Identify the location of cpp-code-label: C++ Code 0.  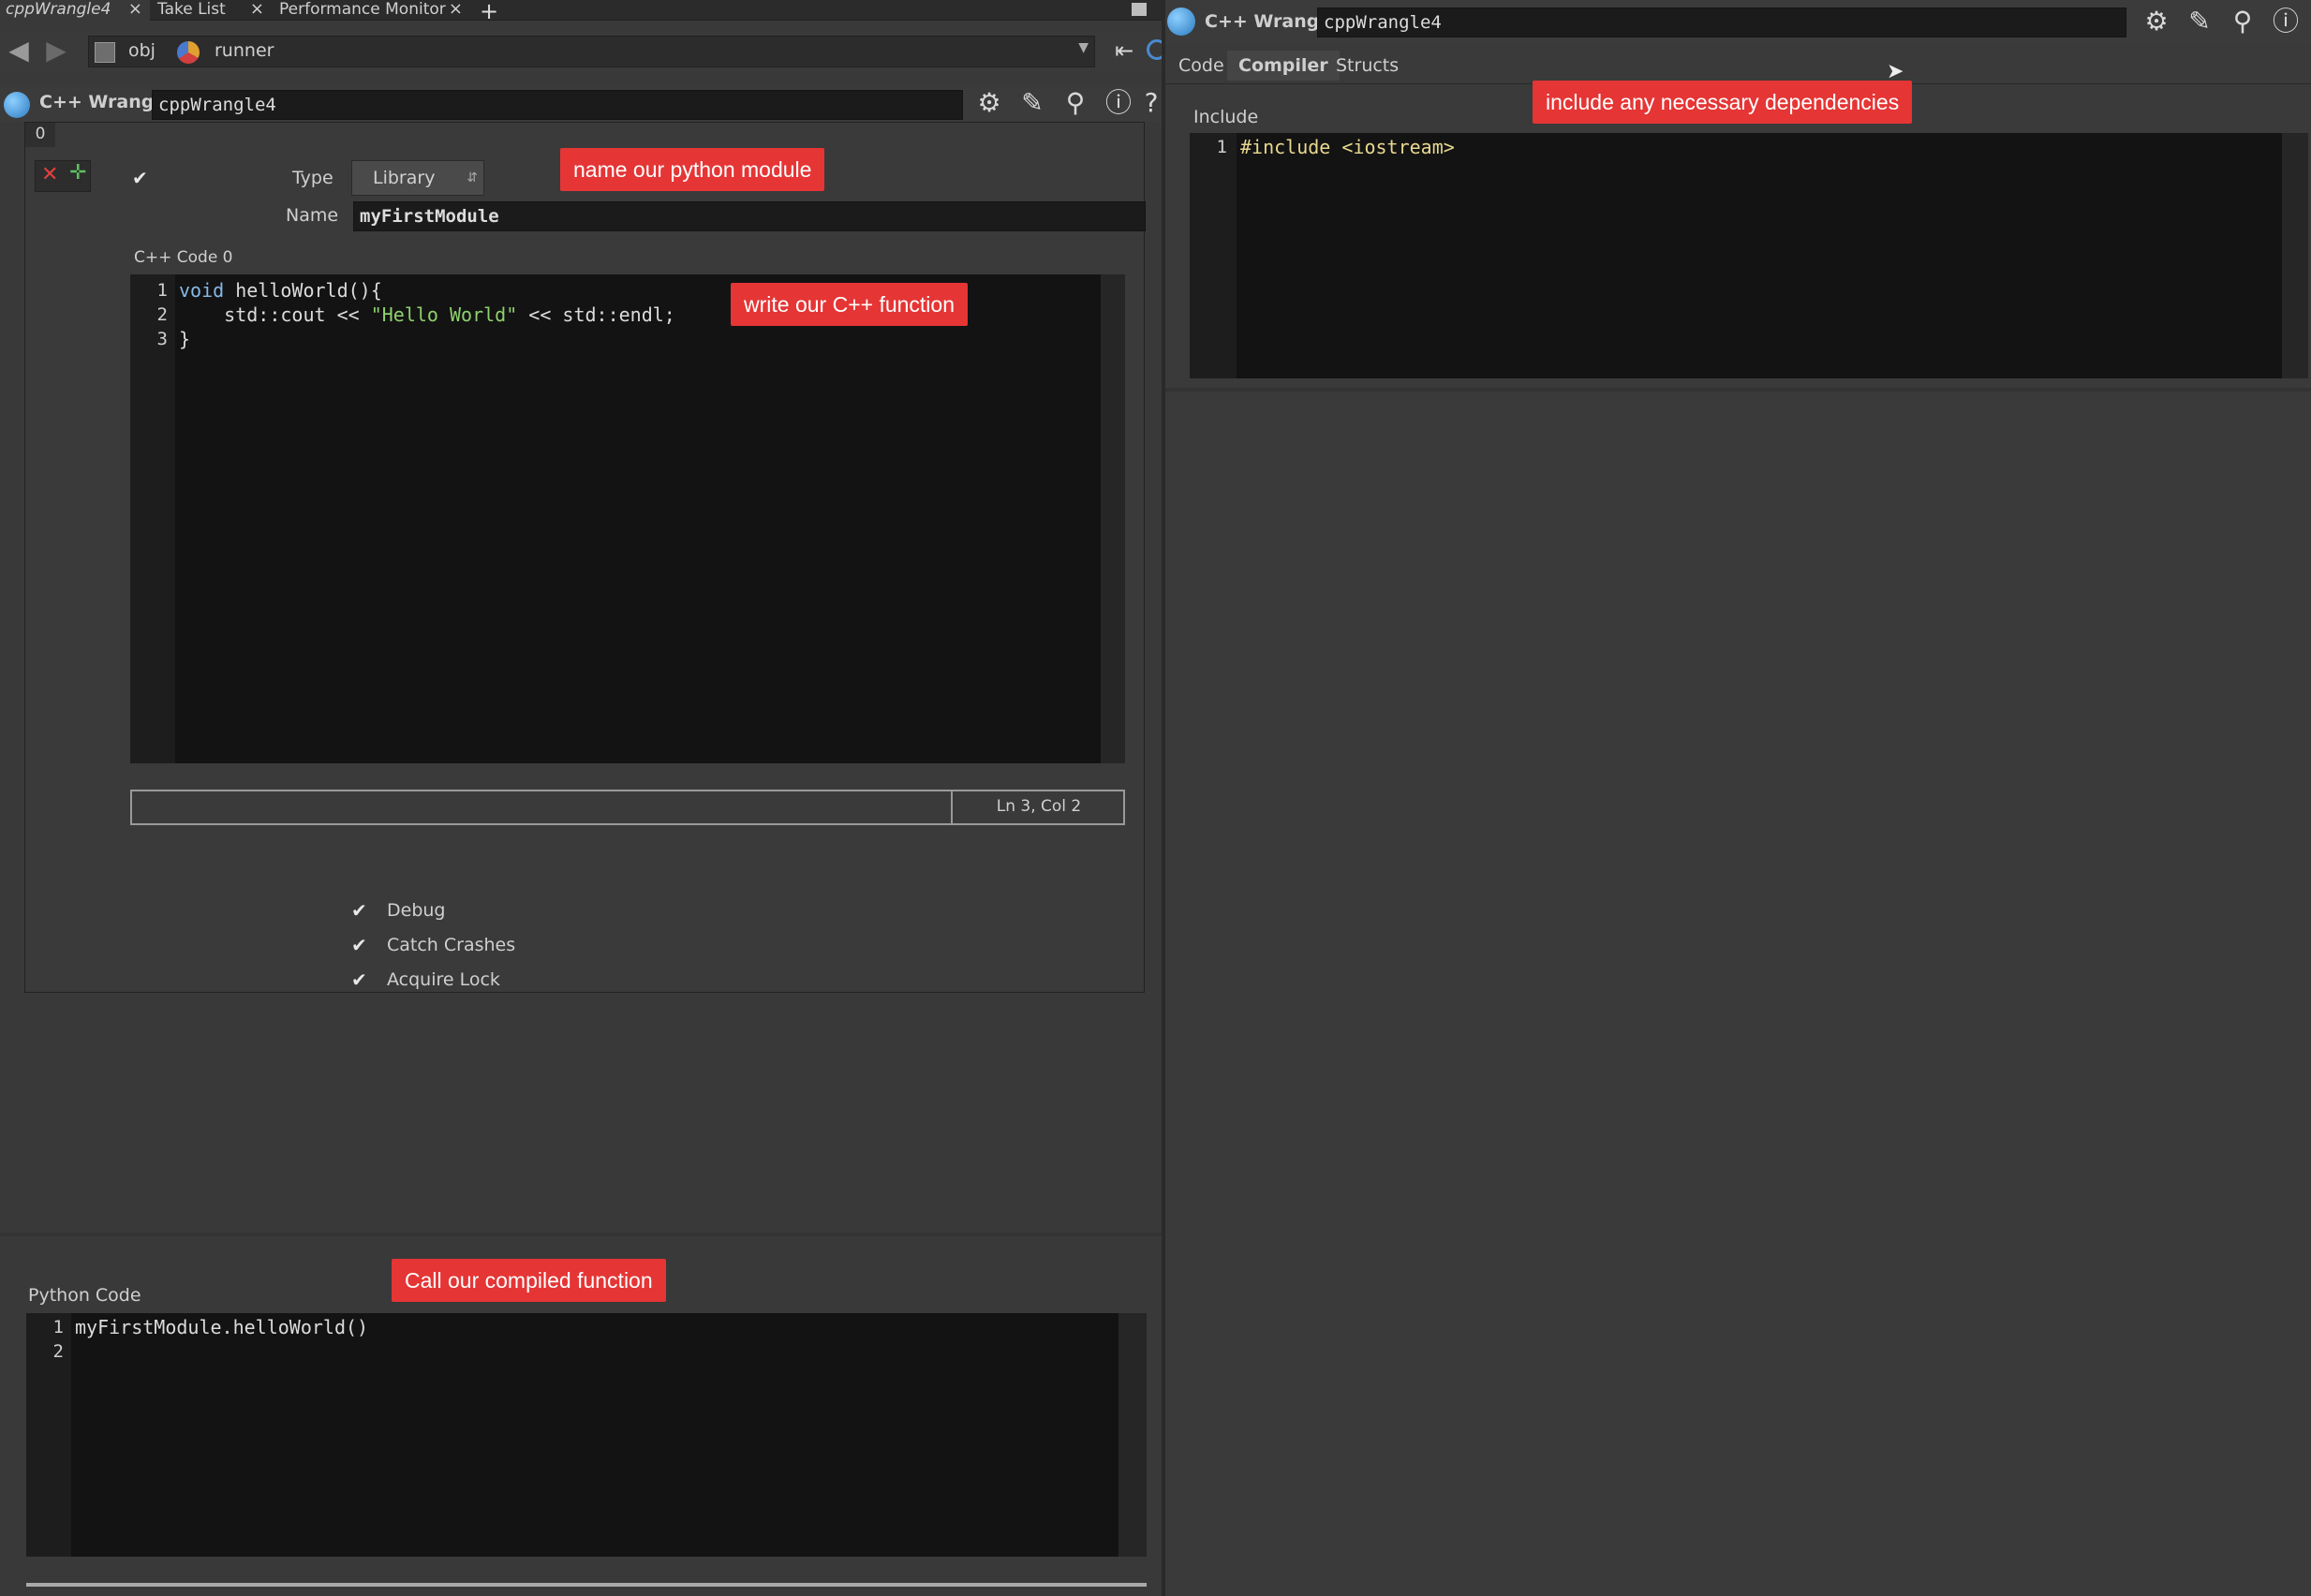
(183, 257).